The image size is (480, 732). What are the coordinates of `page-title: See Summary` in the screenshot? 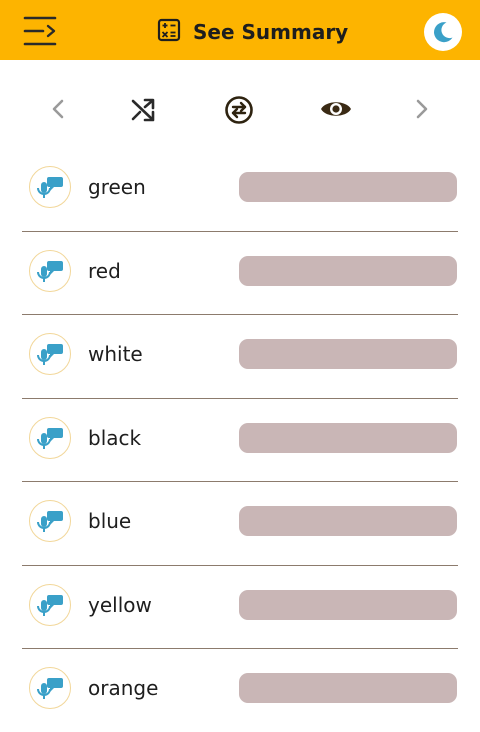 It's located at (271, 32).